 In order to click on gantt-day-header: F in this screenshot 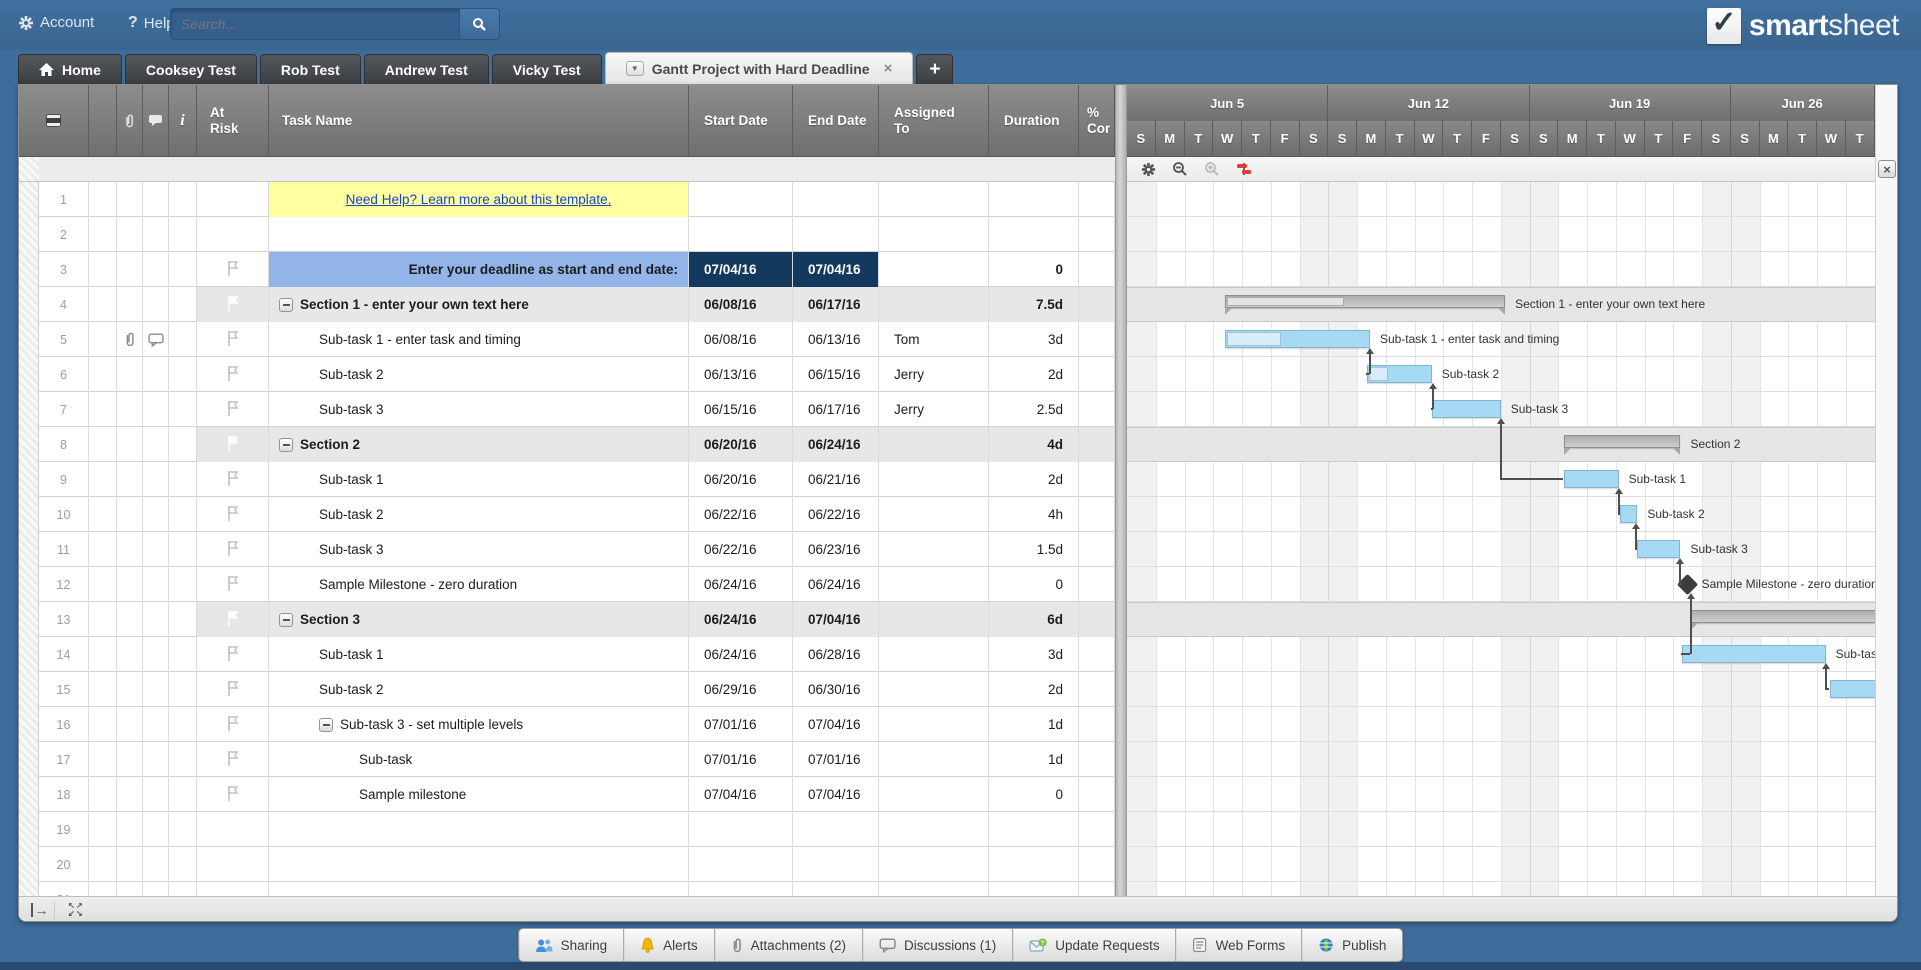, I will do `click(1687, 139)`.